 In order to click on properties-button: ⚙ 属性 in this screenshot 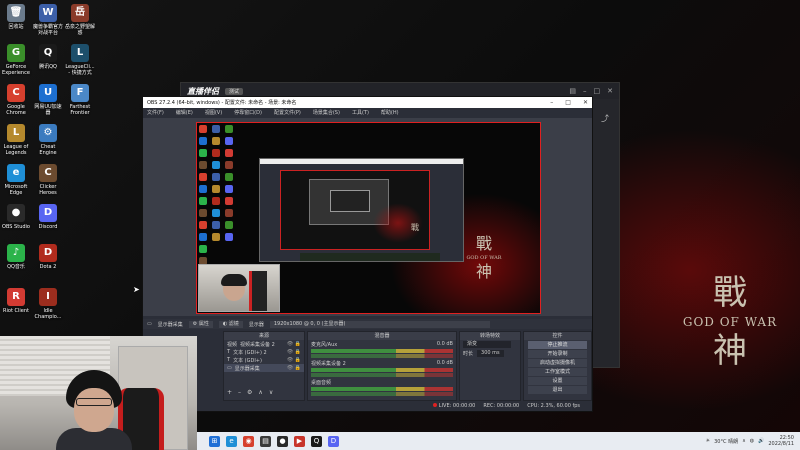, I will do `click(200, 324)`.